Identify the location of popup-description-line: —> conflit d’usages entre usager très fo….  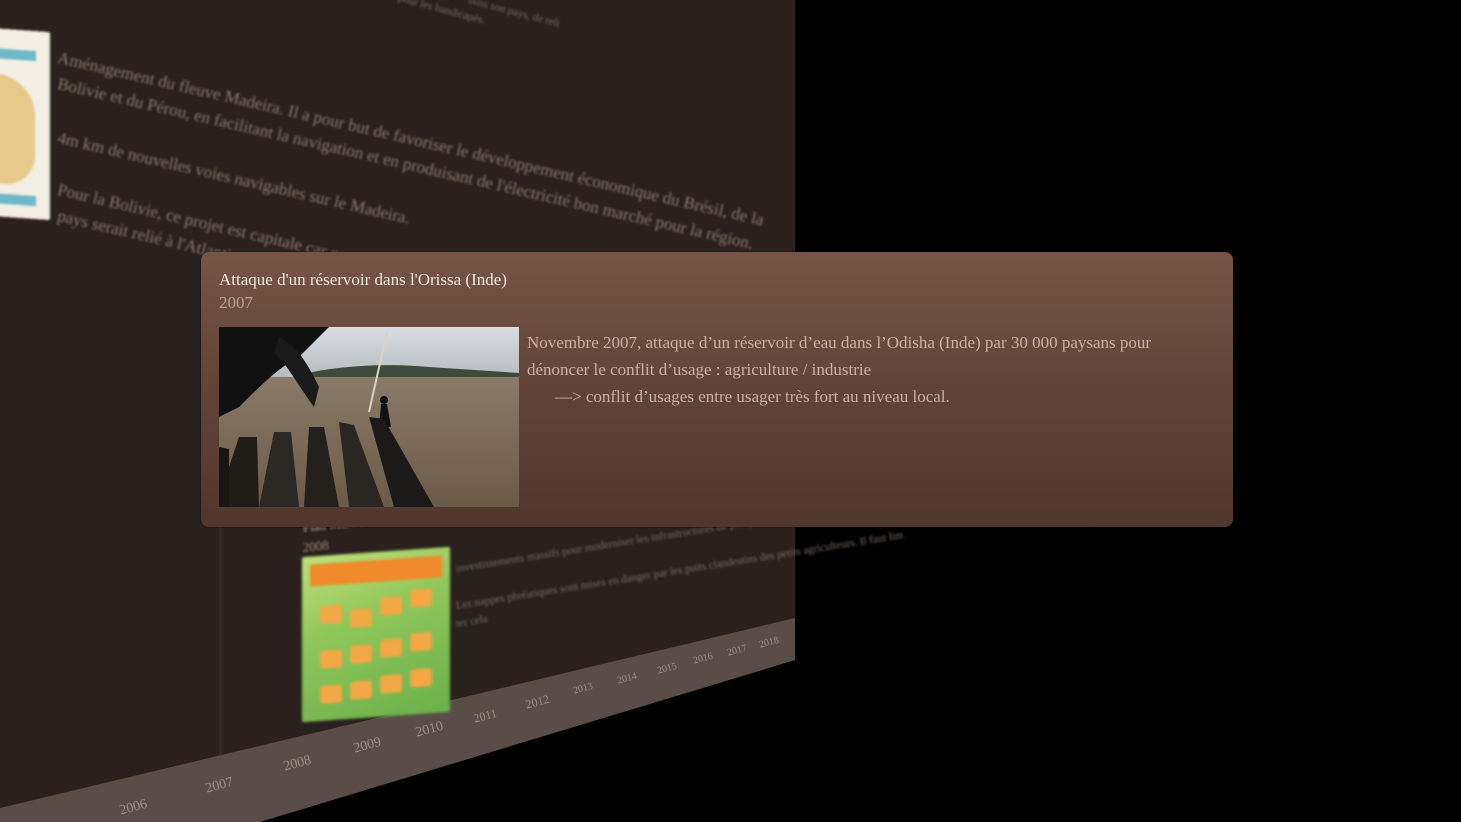
(752, 396).